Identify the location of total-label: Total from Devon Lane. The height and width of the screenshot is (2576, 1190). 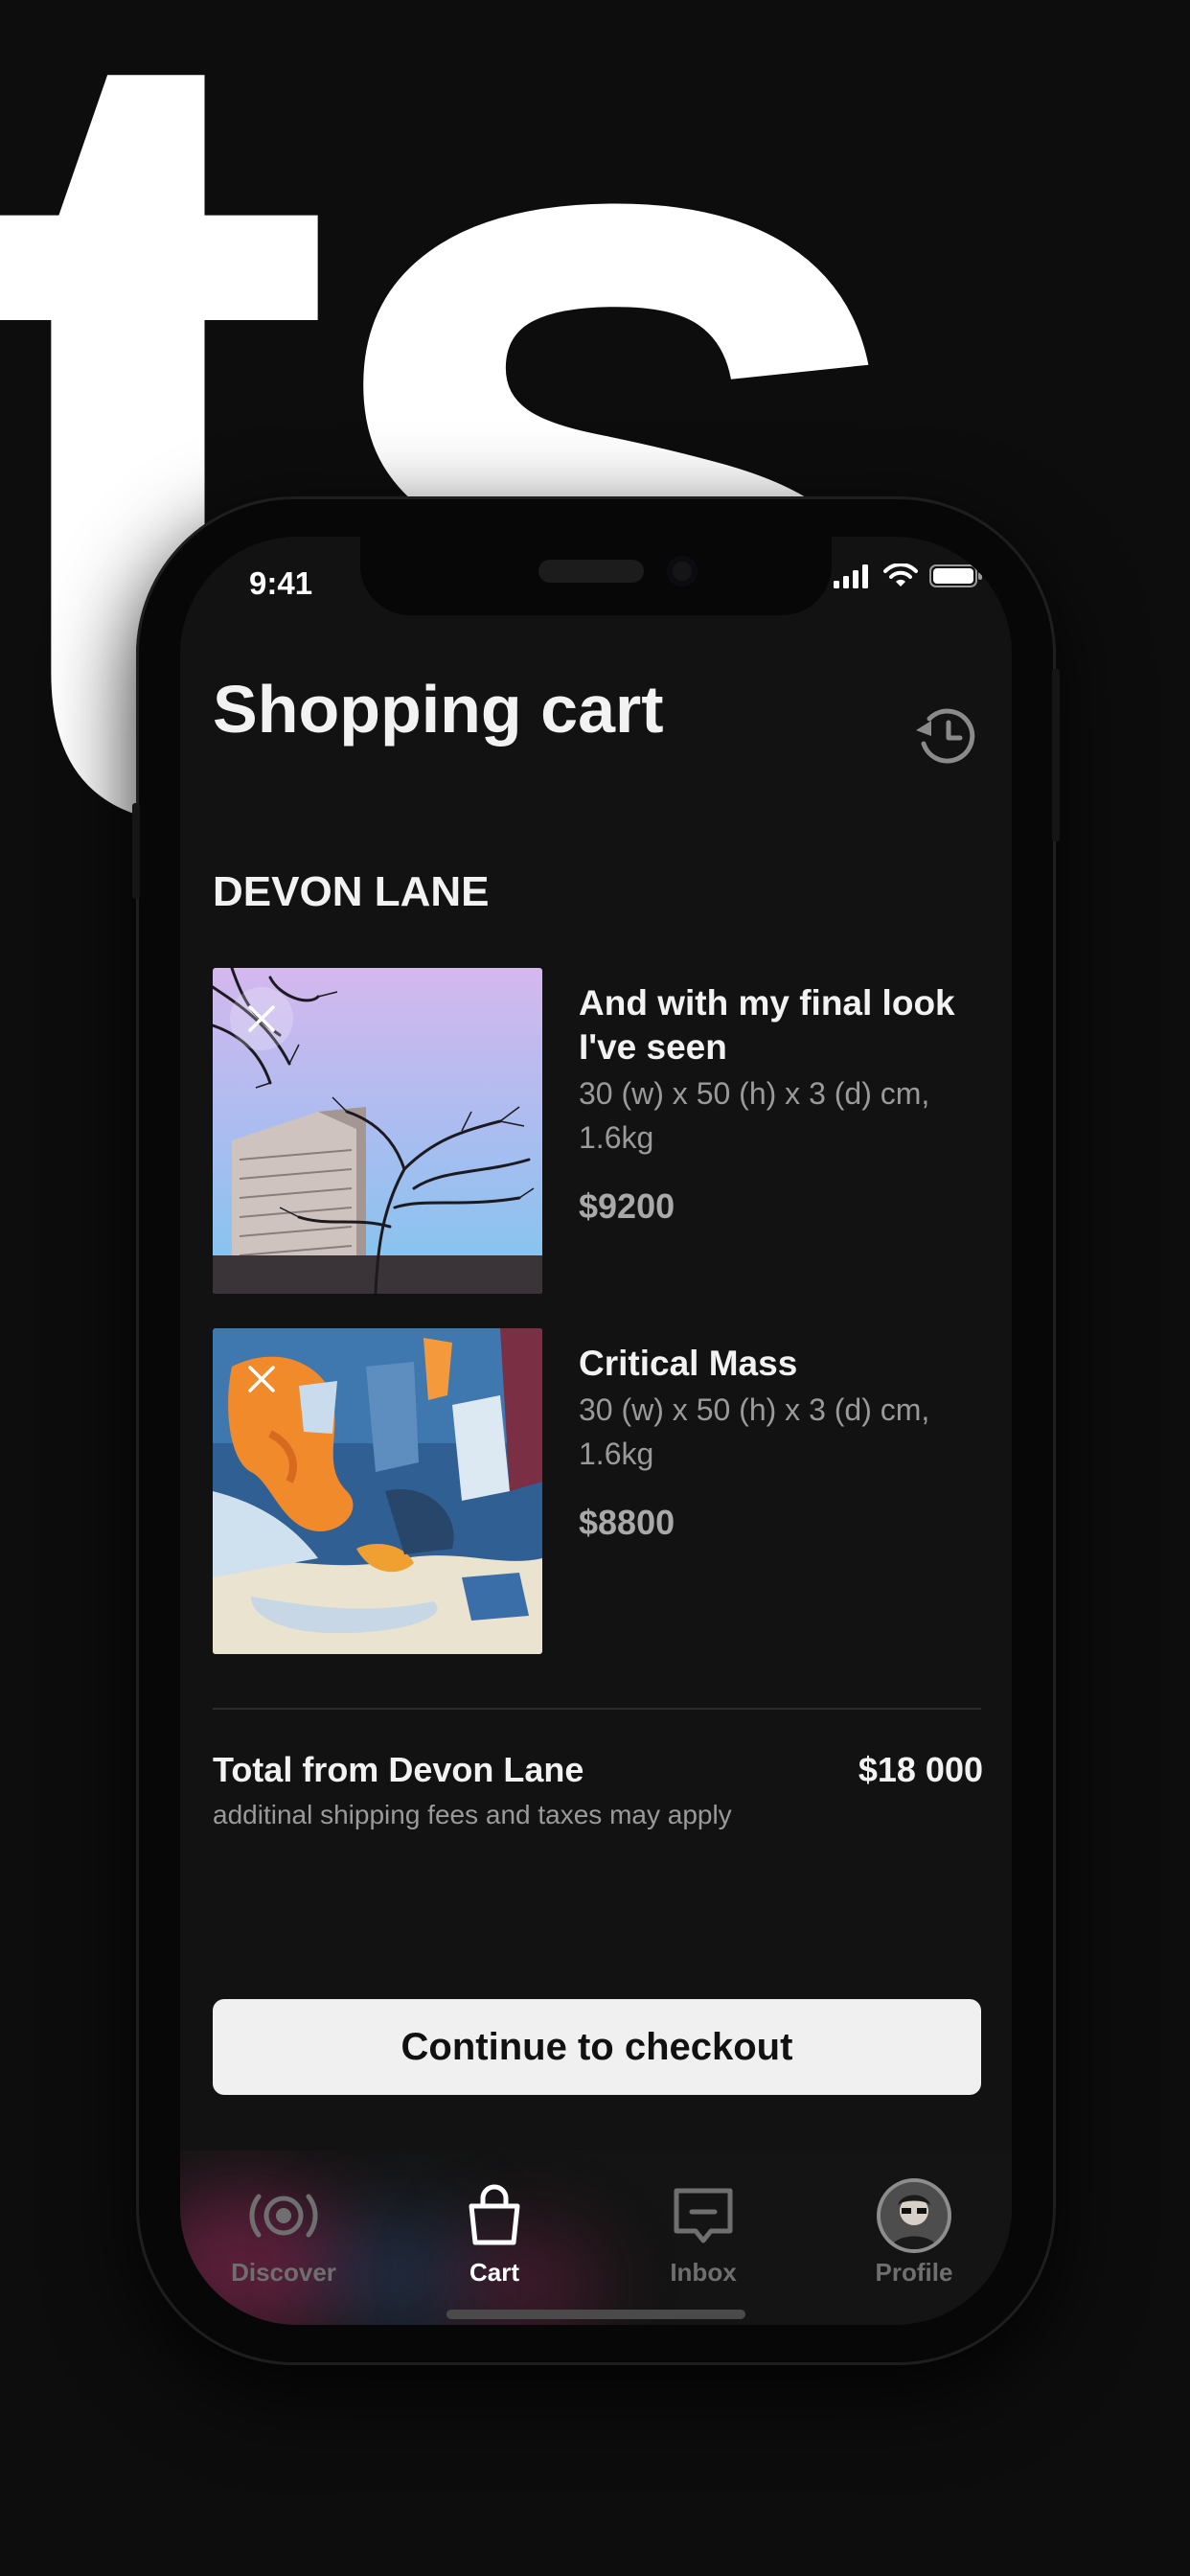
(398, 1769).